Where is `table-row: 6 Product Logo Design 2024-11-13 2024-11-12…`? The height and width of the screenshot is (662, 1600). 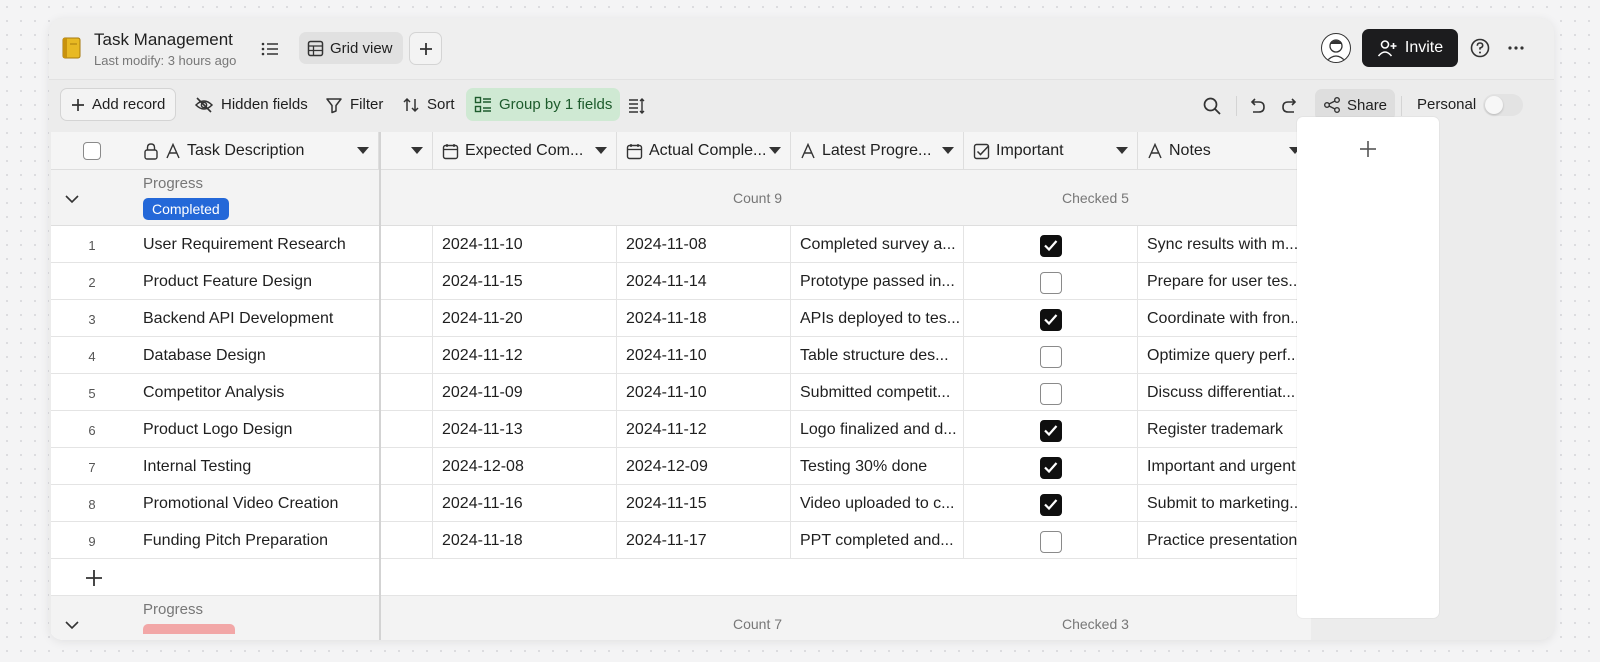
table-row: 6 Product Logo Design 2024-11-13 2024-11-12… is located at coordinates (681, 429).